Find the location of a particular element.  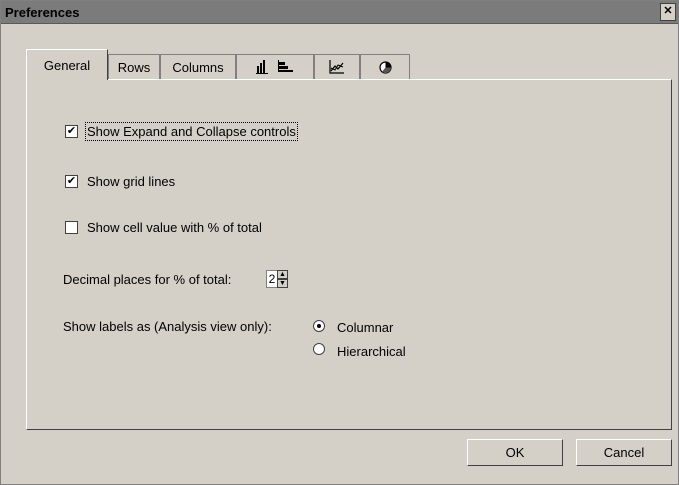

tab-general-label: General is located at coordinates (67, 65).